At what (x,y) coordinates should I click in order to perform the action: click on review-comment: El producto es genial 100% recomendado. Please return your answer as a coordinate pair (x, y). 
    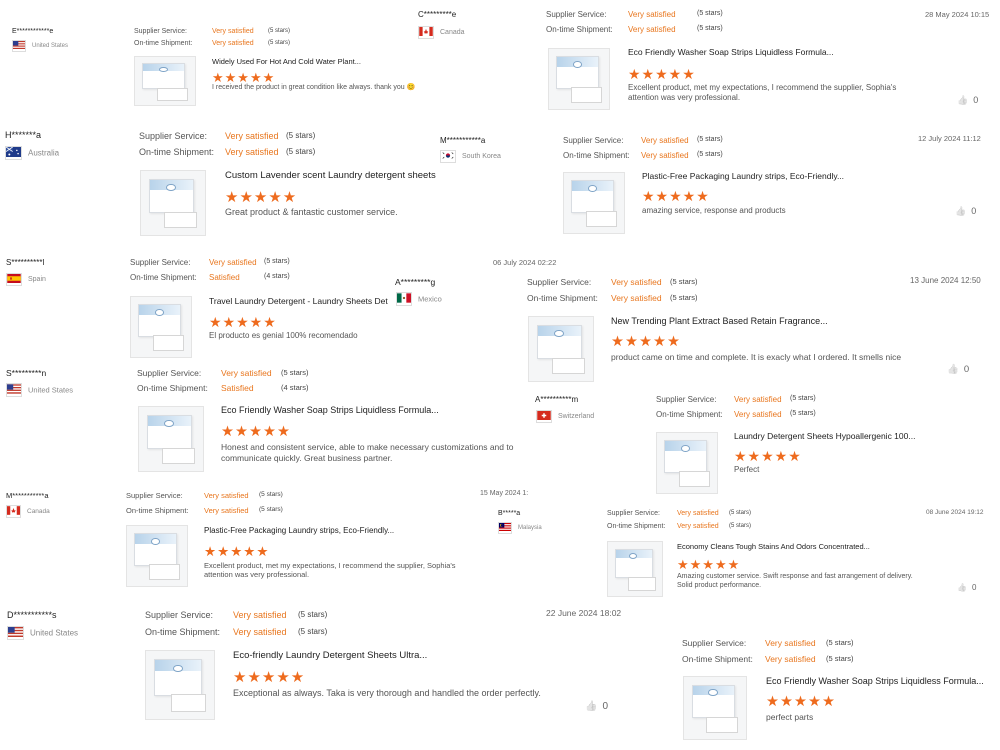
    Looking at the image, I should click on (283, 335).